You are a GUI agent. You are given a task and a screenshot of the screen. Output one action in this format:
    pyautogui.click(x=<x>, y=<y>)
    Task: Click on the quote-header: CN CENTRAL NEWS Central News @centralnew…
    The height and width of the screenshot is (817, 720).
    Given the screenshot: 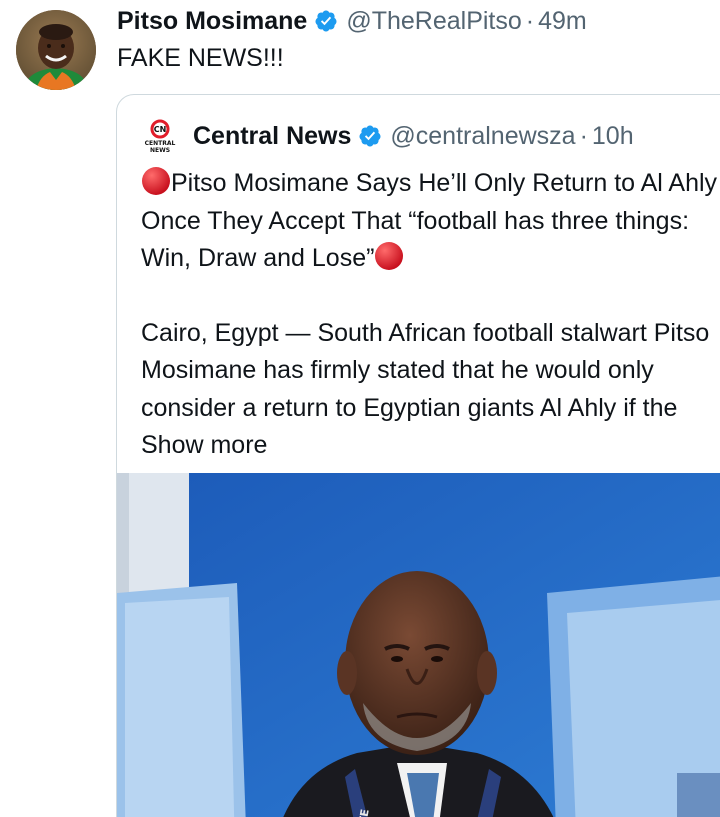 What is the action you would take?
    pyautogui.click(x=387, y=136)
    